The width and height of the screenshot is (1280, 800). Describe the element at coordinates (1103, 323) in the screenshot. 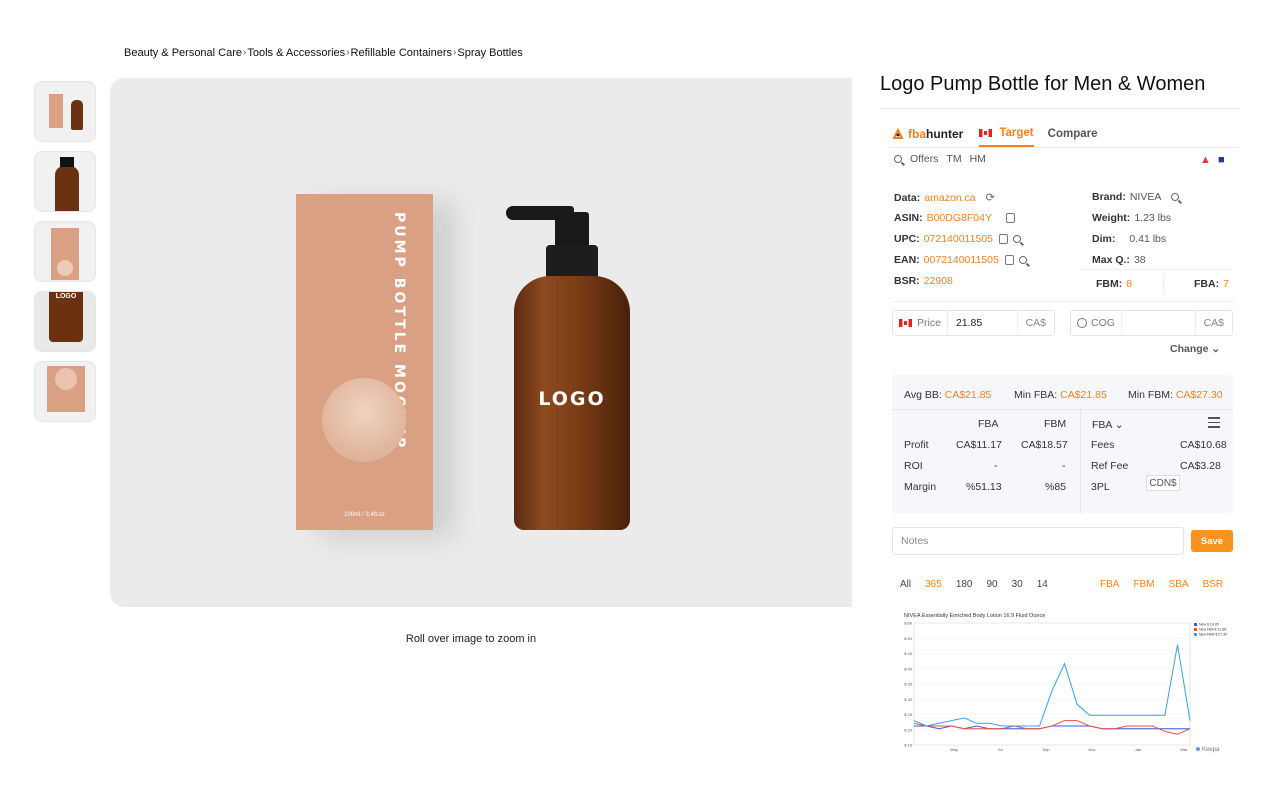

I see `cog-label: COG` at that location.